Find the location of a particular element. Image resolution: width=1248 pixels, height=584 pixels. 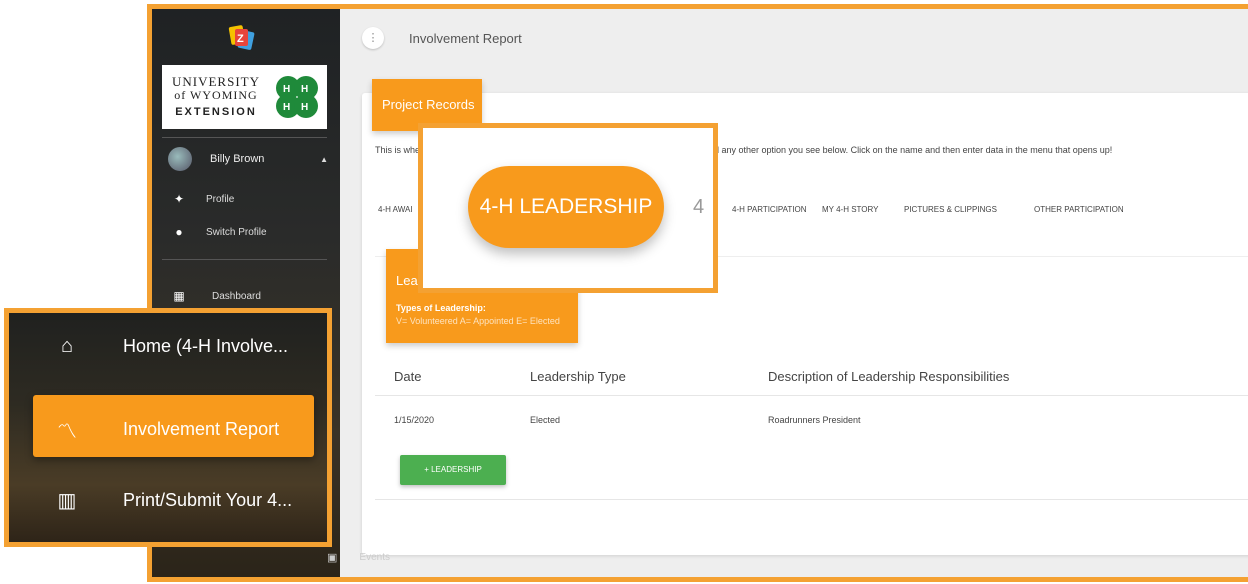

events-icon: ▣ is located at coordinates (332, 558).